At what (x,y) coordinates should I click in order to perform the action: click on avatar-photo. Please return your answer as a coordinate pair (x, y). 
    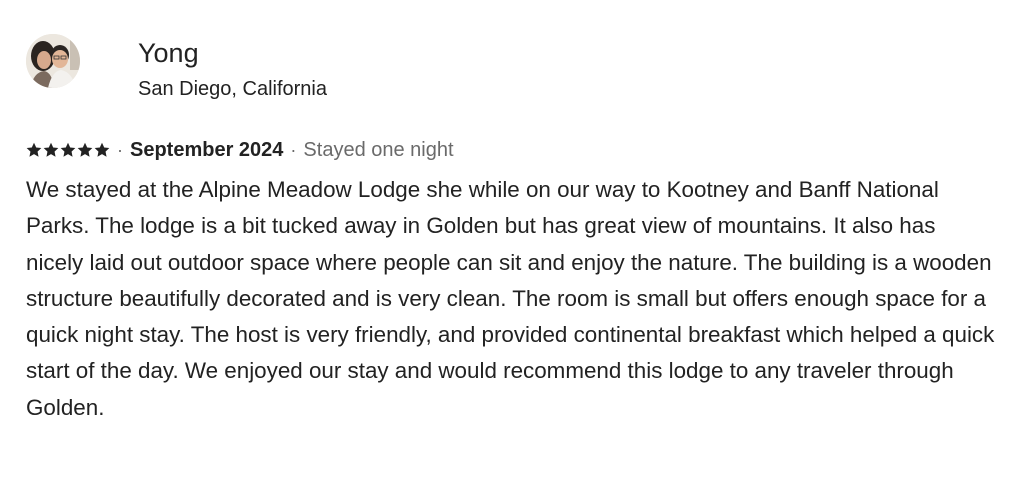
    Looking at the image, I should click on (53, 61).